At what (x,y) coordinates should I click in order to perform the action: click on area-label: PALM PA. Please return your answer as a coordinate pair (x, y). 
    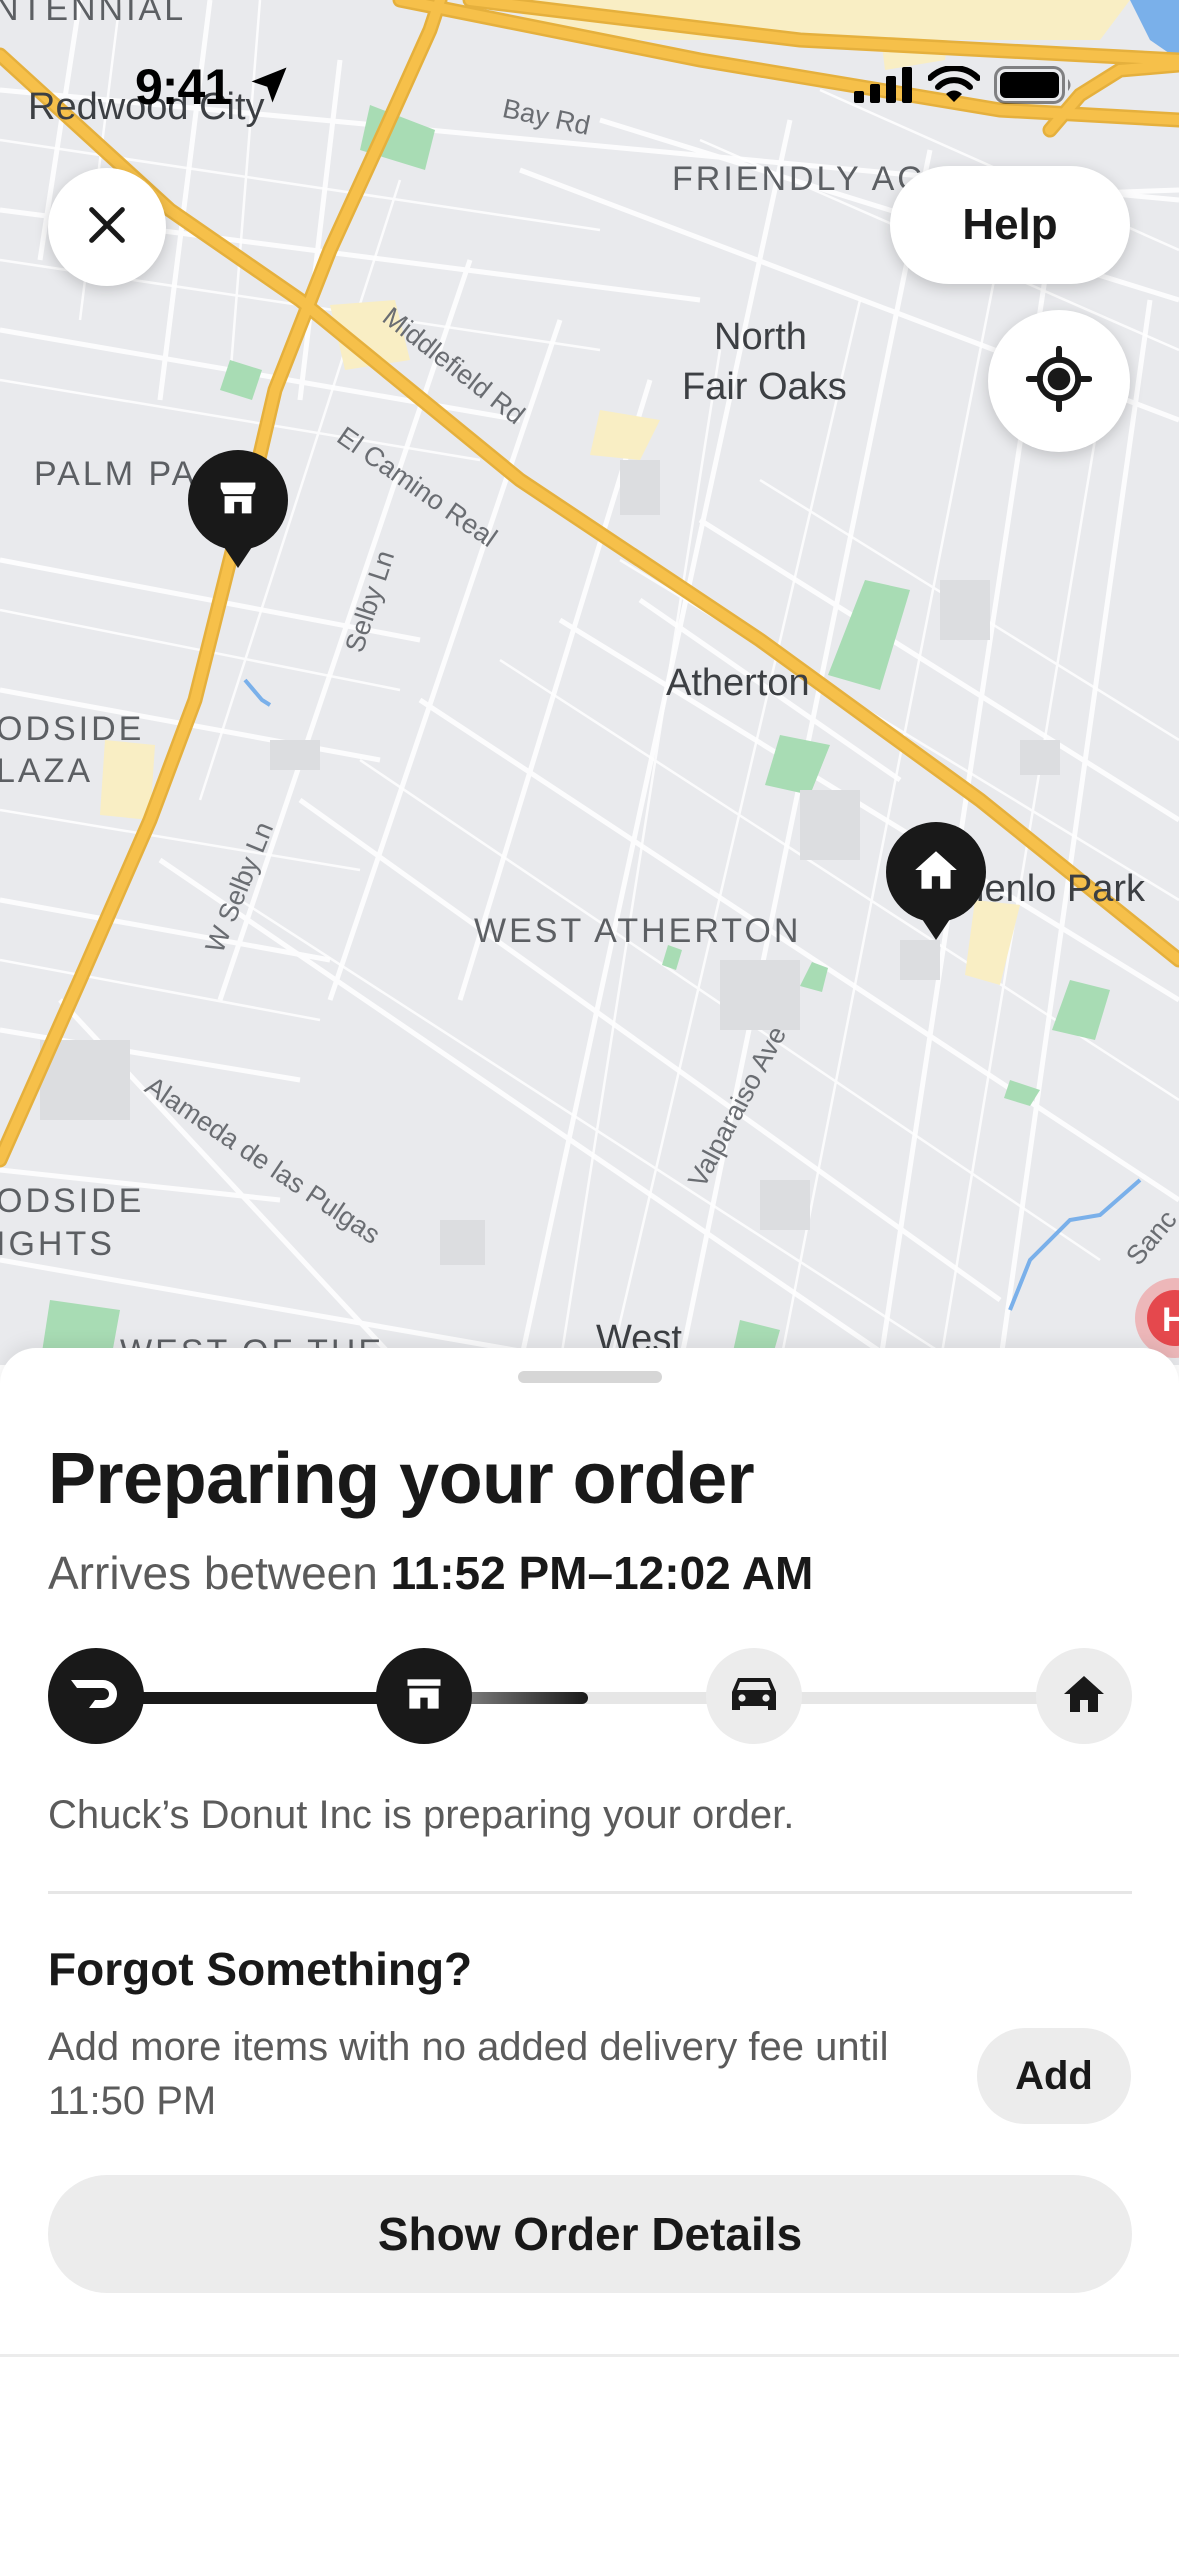
    Looking at the image, I should click on (116, 474).